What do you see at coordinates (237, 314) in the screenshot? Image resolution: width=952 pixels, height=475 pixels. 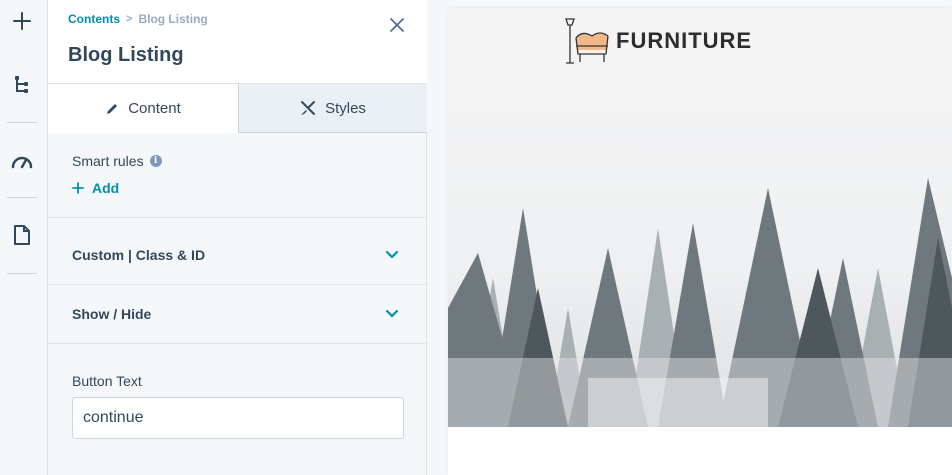 I see `show-hide-accordion: Show / Hide` at bounding box center [237, 314].